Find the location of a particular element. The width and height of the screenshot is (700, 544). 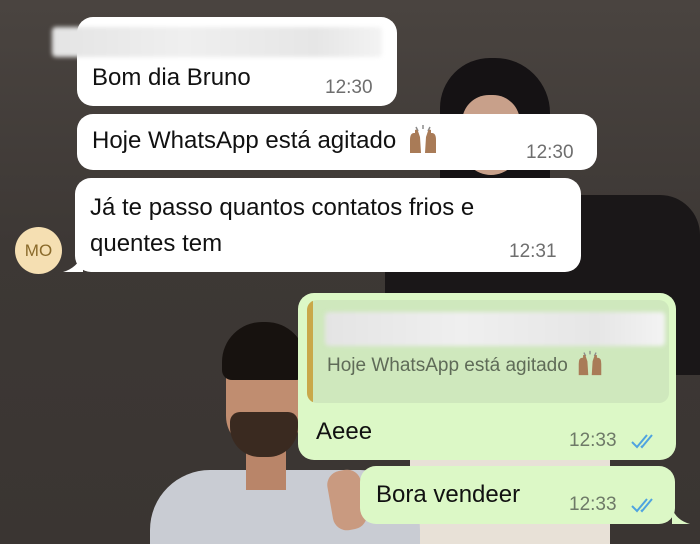

message-text-line1: Já te passo quantos contatos frios e is located at coordinates (282, 207).